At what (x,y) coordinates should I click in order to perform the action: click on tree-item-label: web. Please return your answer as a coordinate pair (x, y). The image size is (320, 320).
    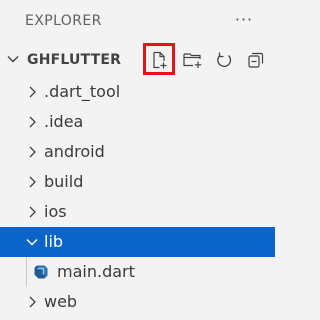
    Looking at the image, I should click on (61, 301).